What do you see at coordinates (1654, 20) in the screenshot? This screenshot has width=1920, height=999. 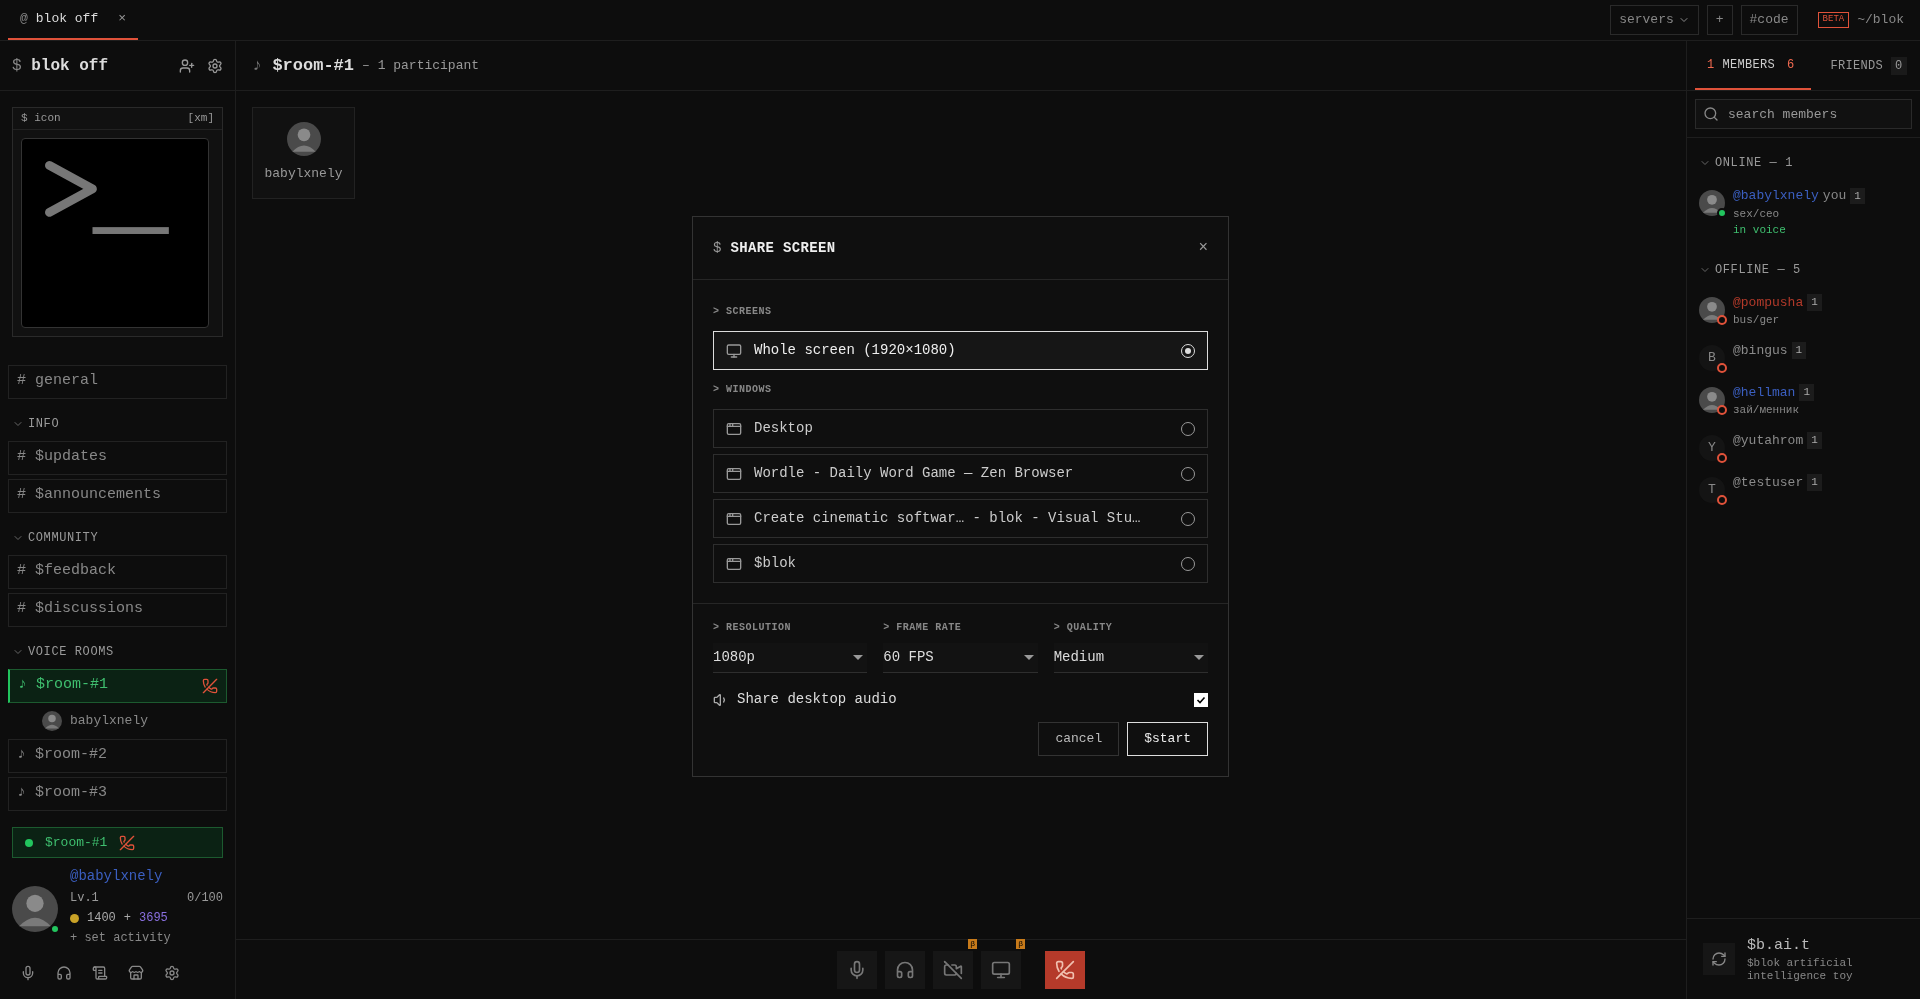 I see `servers-dropdown: servers` at bounding box center [1654, 20].